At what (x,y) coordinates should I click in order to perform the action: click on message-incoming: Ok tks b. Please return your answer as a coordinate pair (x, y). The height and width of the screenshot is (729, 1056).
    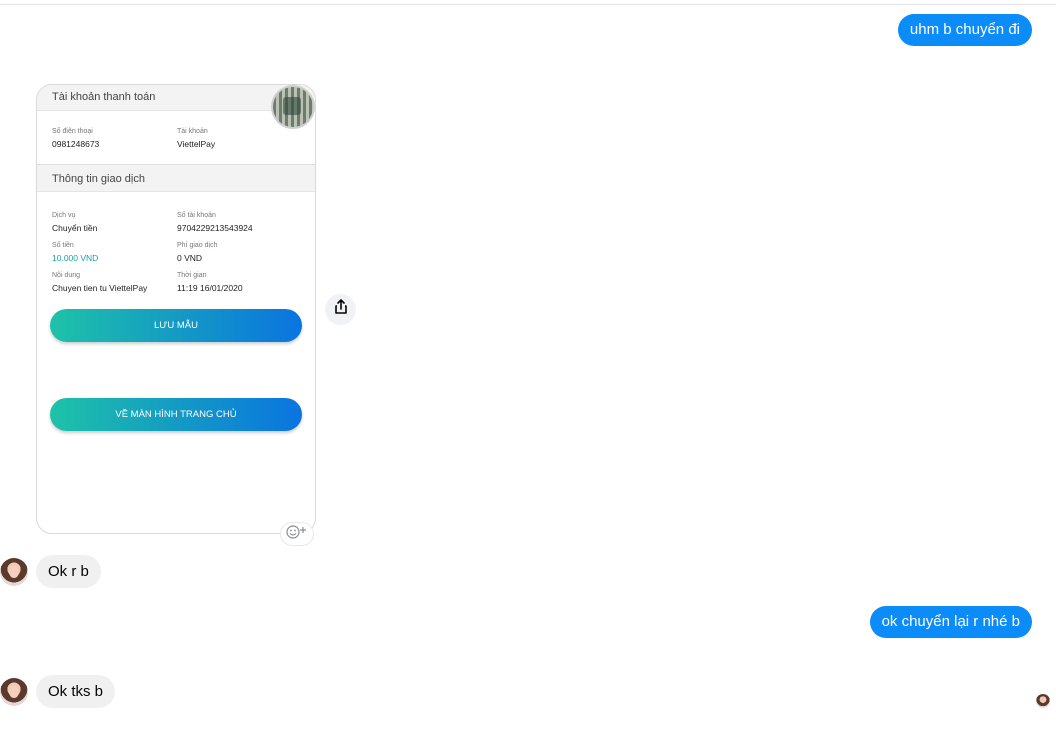
    Looking at the image, I should click on (76, 691).